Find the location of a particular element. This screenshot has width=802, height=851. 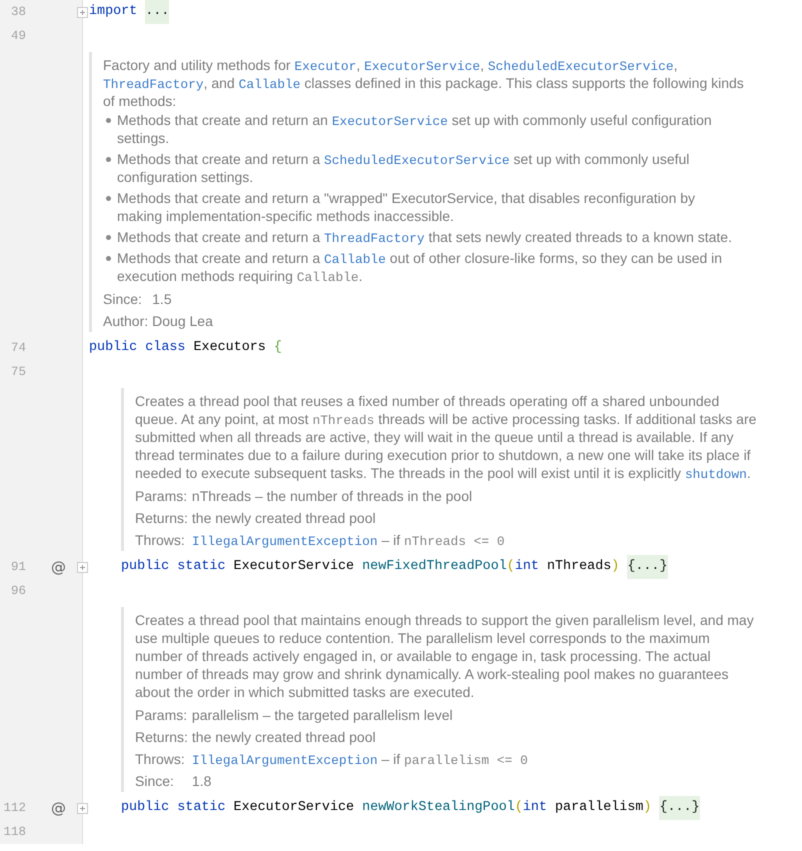

doc-link: Executor is located at coordinates (325, 66).